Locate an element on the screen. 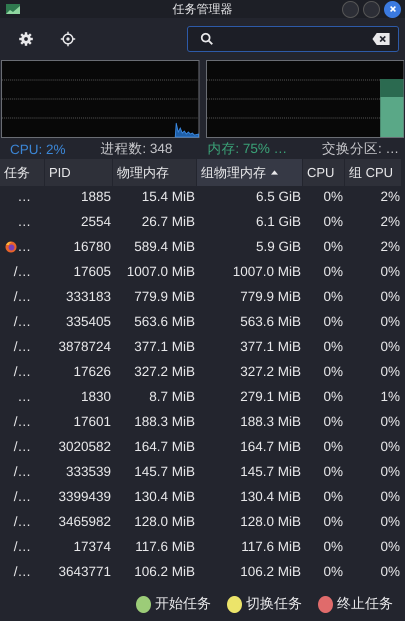  column-header: PID is located at coordinates (79, 172).